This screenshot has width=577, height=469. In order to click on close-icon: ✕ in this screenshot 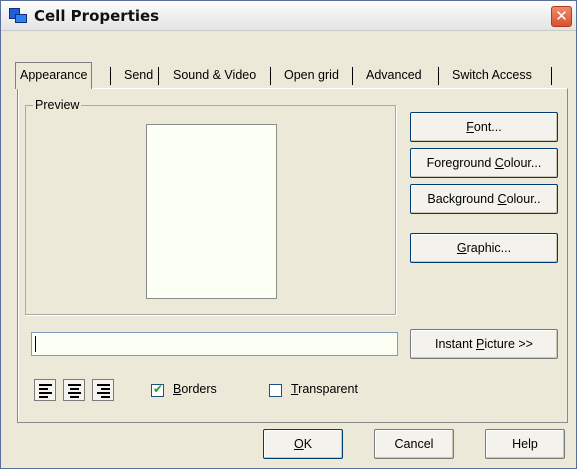, I will do `click(561, 16)`.